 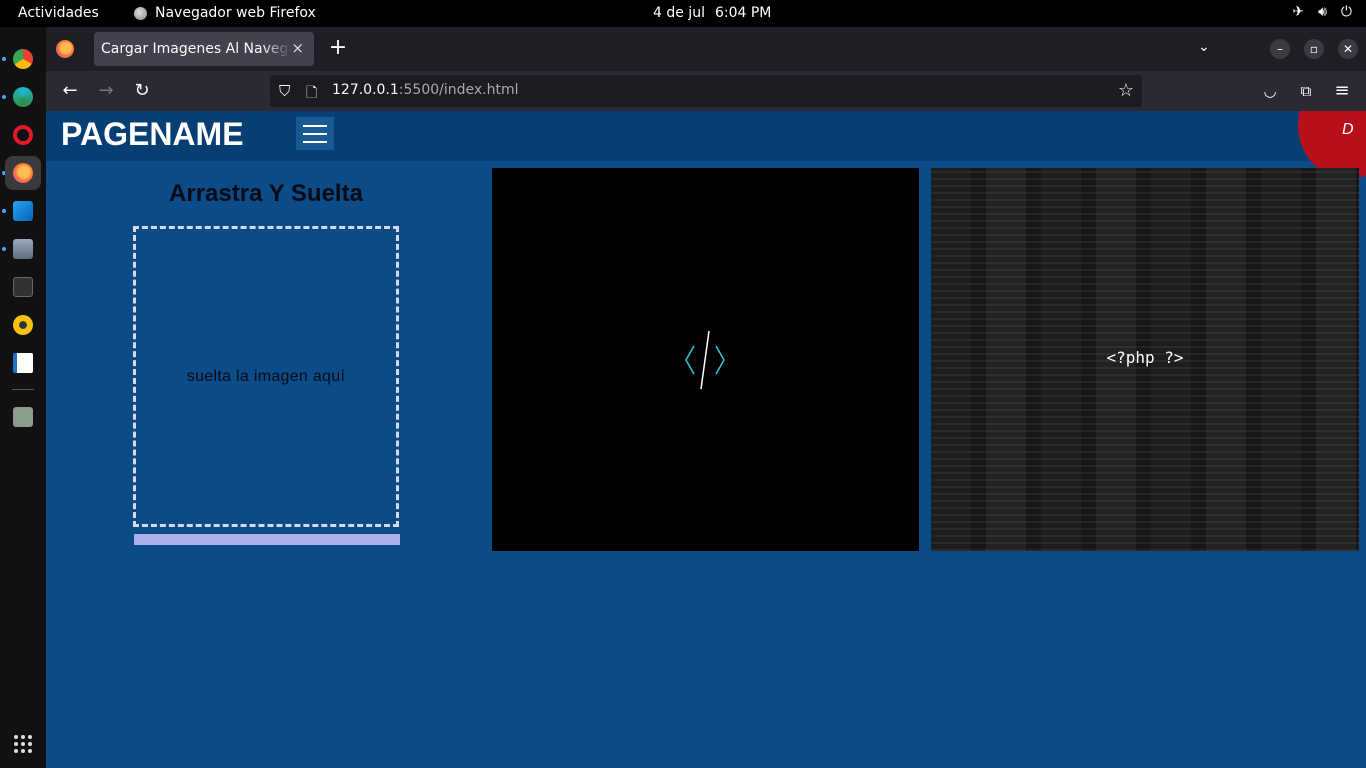 I want to click on menu-icon: ≡, so click(x=1342, y=91).